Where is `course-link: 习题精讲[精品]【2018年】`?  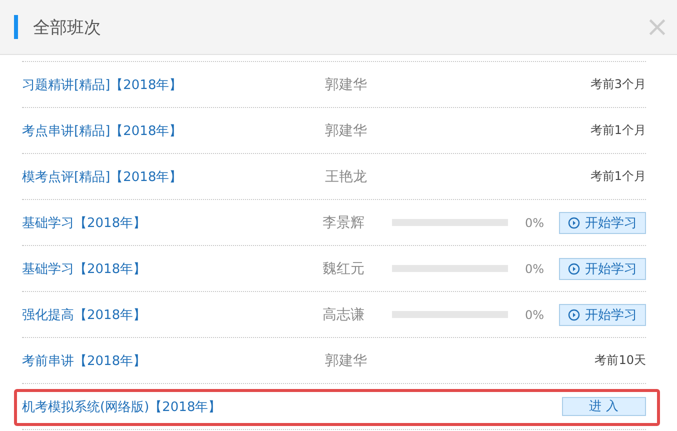
course-link: 习题精讲[精品]【2018年】 is located at coordinates (173, 85).